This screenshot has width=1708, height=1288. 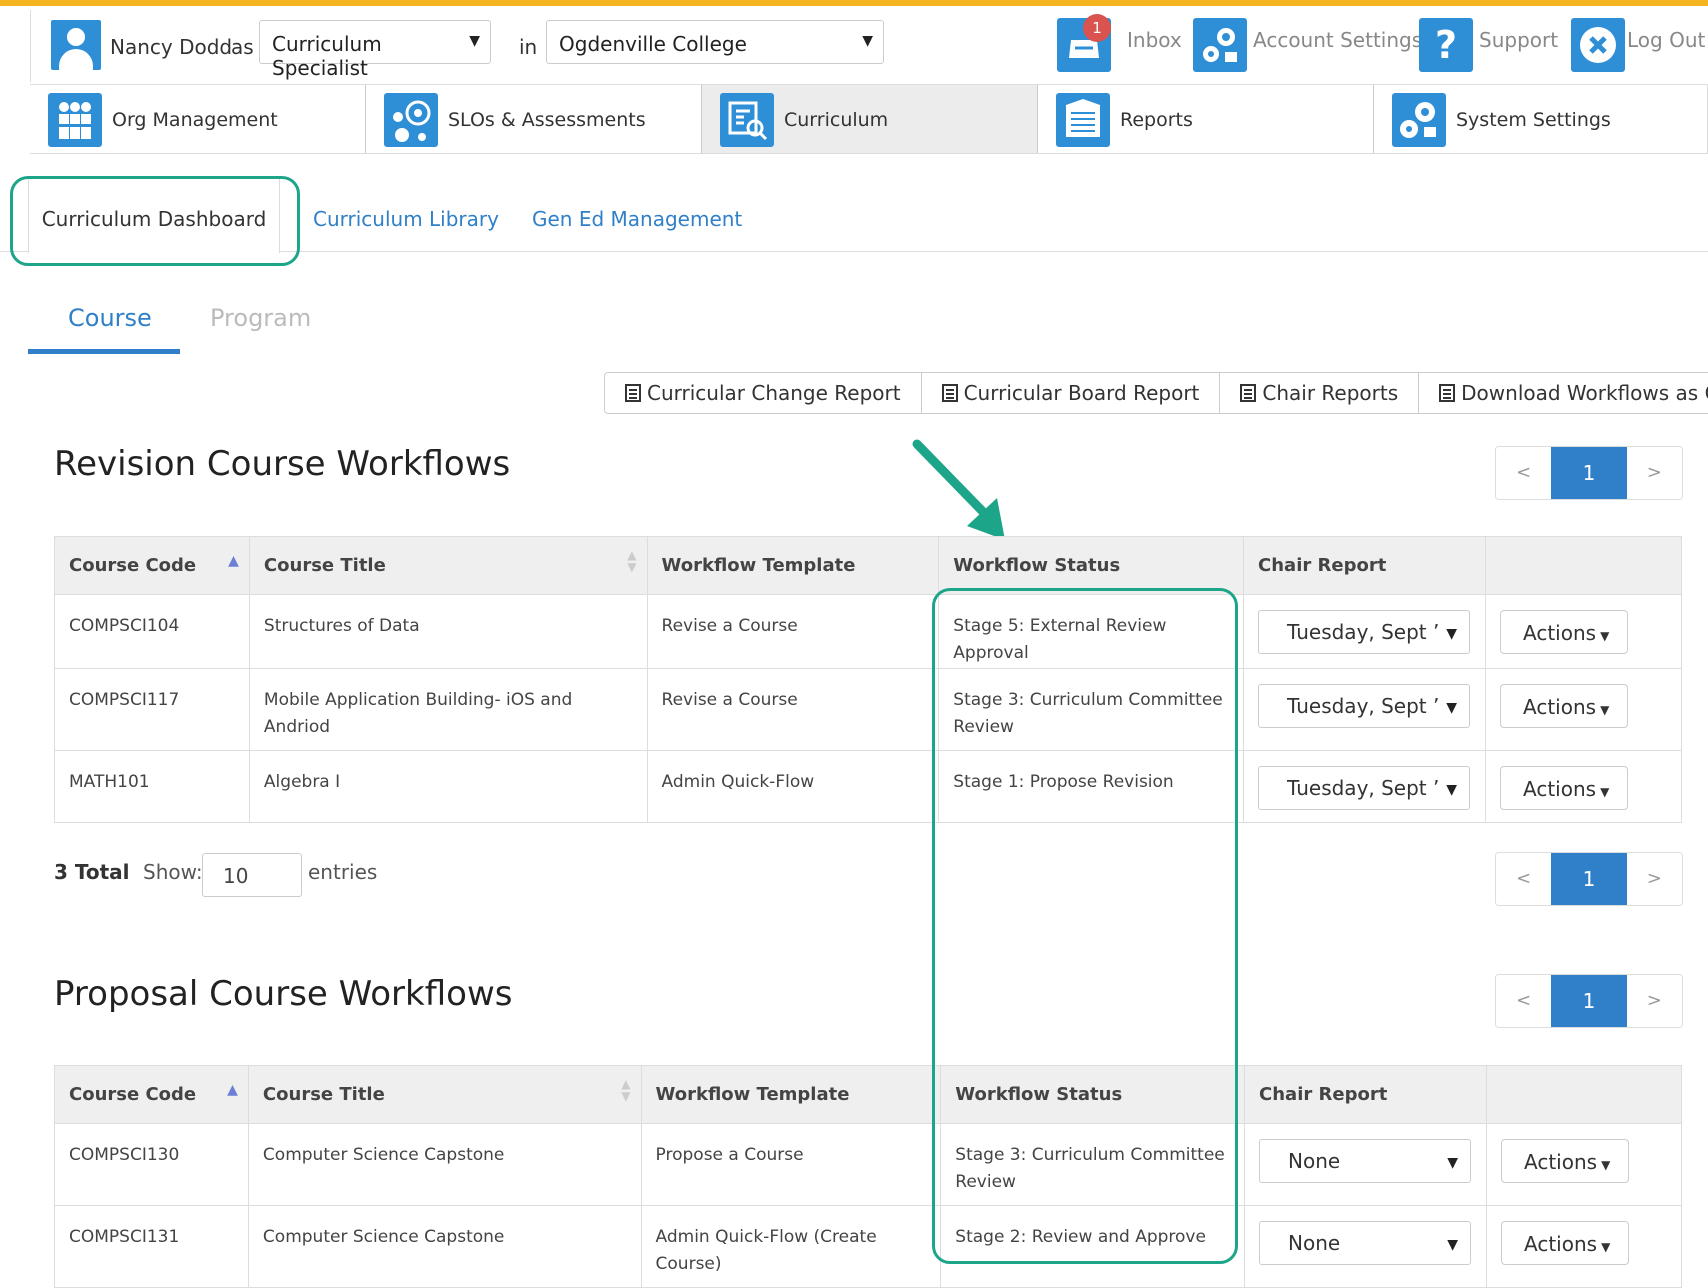 What do you see at coordinates (854, 3) in the screenshot?
I see `top-accent-bar` at bounding box center [854, 3].